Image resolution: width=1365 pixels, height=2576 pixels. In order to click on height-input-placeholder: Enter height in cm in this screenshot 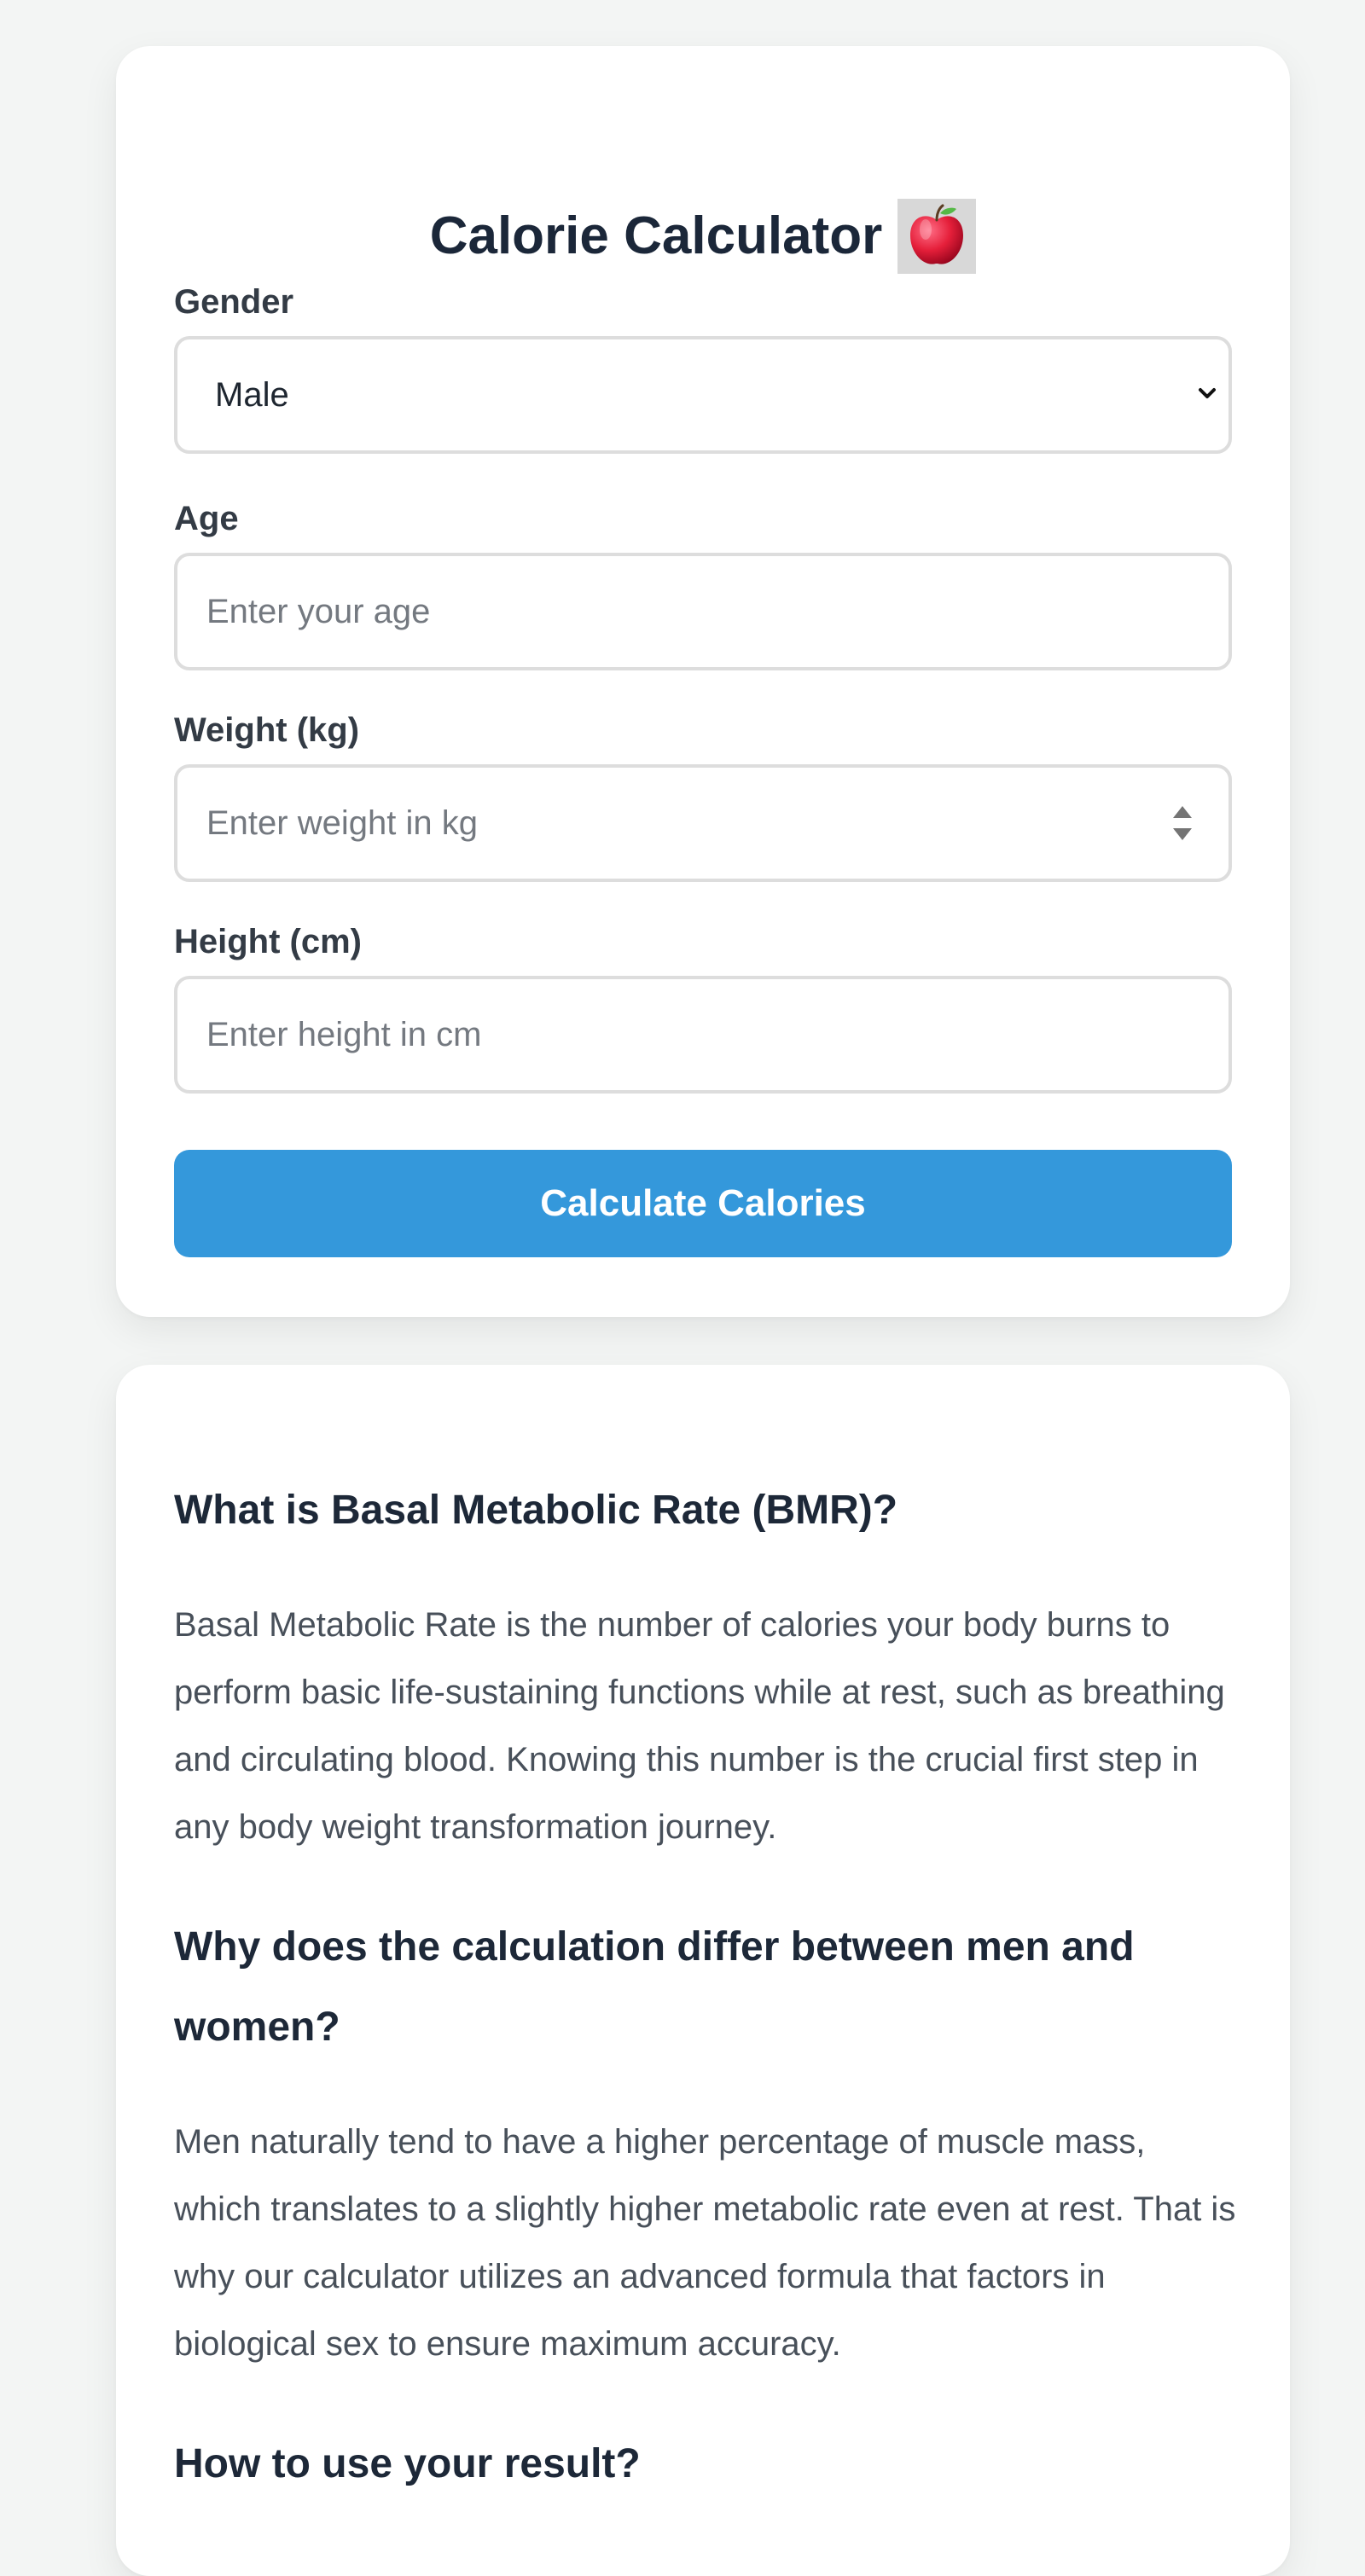, I will do `click(344, 1034)`.